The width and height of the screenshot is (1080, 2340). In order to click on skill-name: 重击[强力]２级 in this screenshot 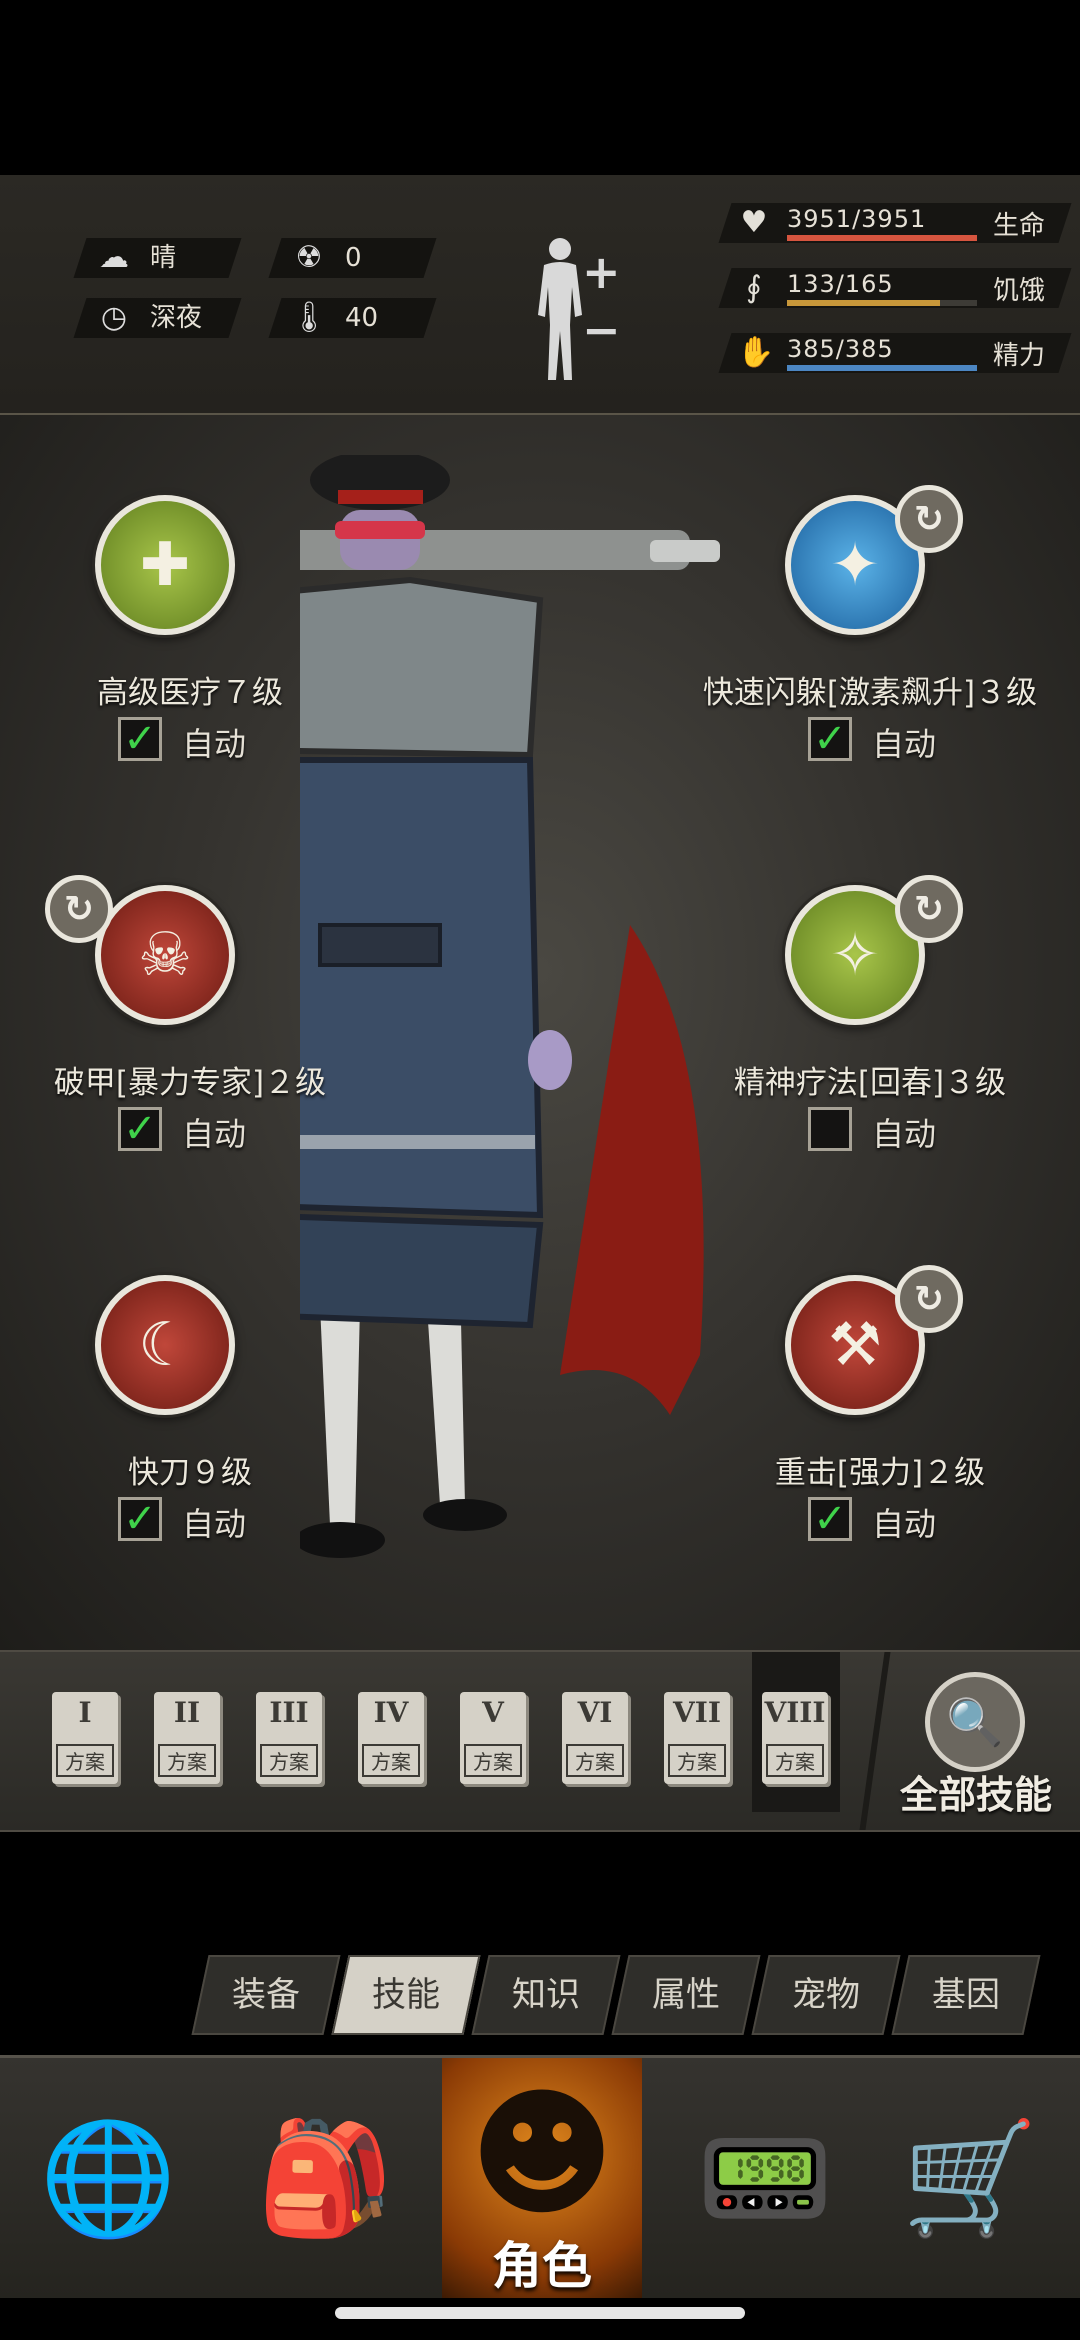, I will do `click(880, 1473)`.